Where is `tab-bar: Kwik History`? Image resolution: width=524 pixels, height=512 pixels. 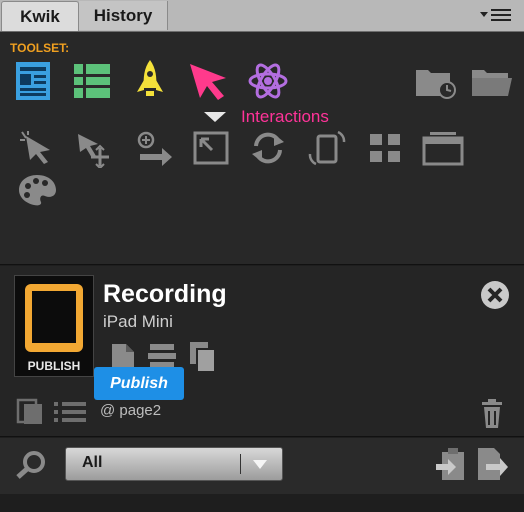 tab-bar: Kwik History is located at coordinates (262, 16).